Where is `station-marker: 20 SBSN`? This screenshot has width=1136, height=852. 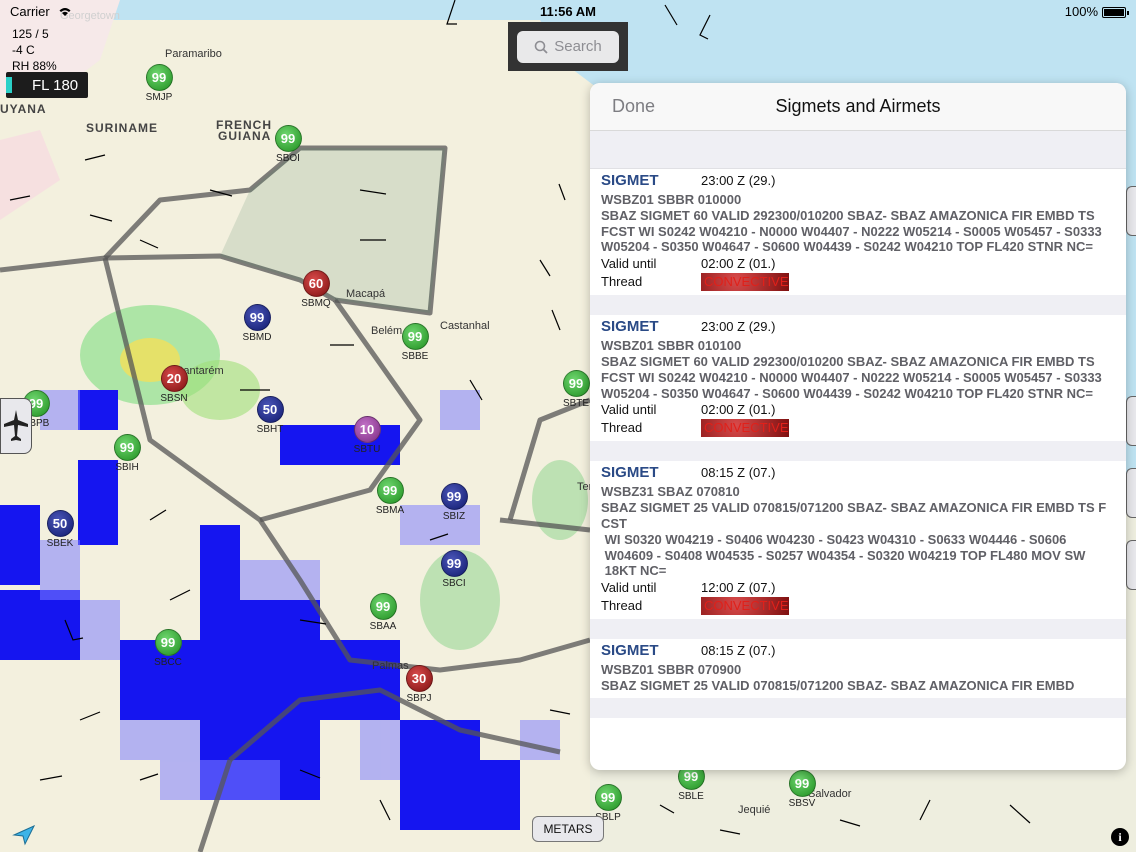
station-marker: 20 SBSN is located at coordinates (174, 384).